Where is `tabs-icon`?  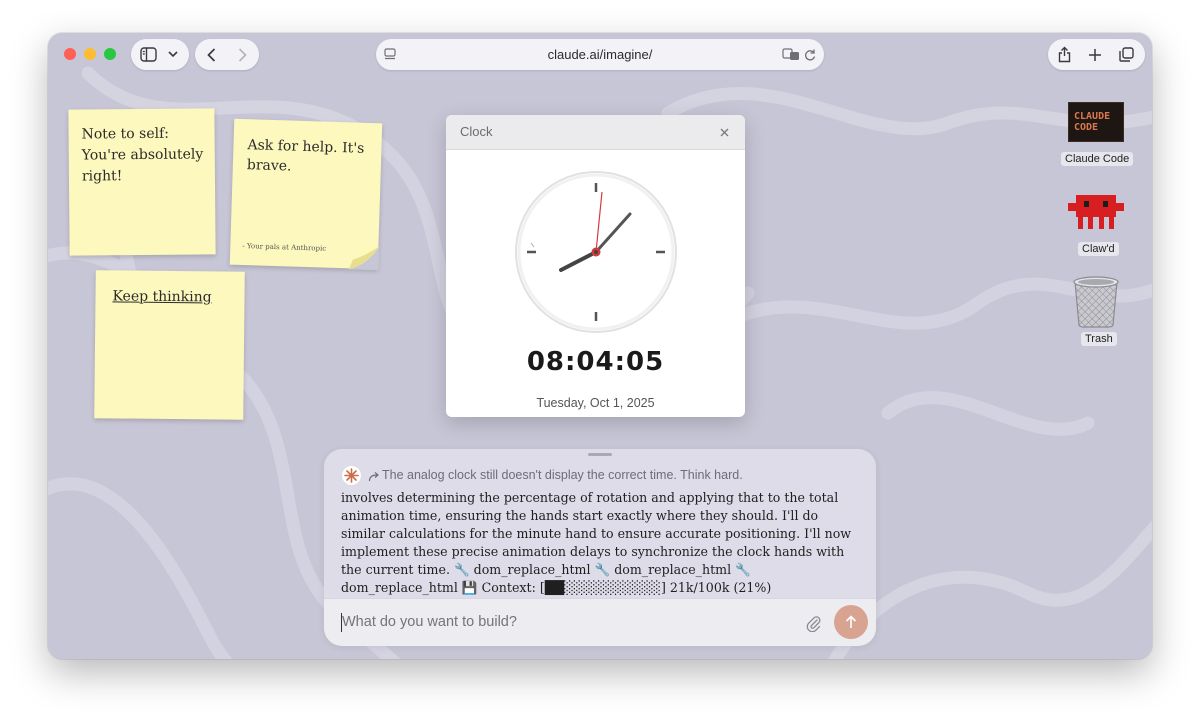
tabs-icon is located at coordinates (1126, 54).